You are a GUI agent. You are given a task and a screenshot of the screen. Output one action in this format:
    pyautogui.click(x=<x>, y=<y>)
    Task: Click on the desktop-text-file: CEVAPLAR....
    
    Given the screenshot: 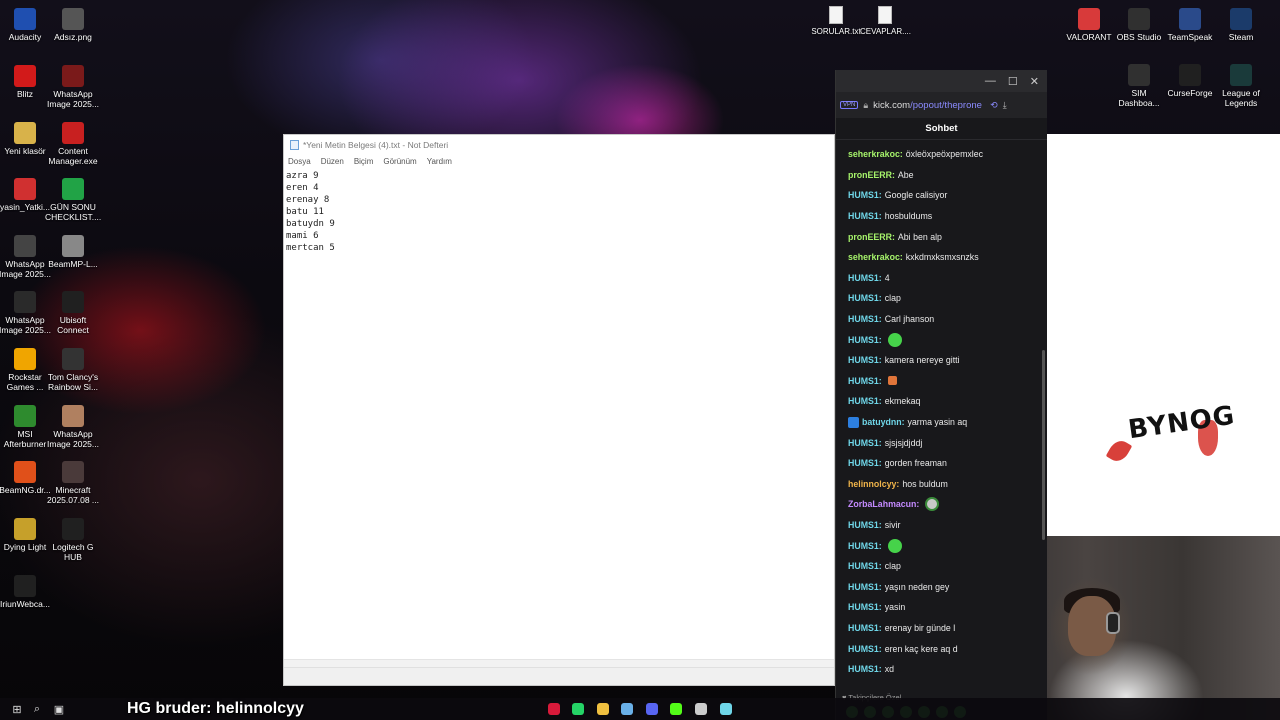 What is the action you would take?
    pyautogui.click(x=885, y=21)
    